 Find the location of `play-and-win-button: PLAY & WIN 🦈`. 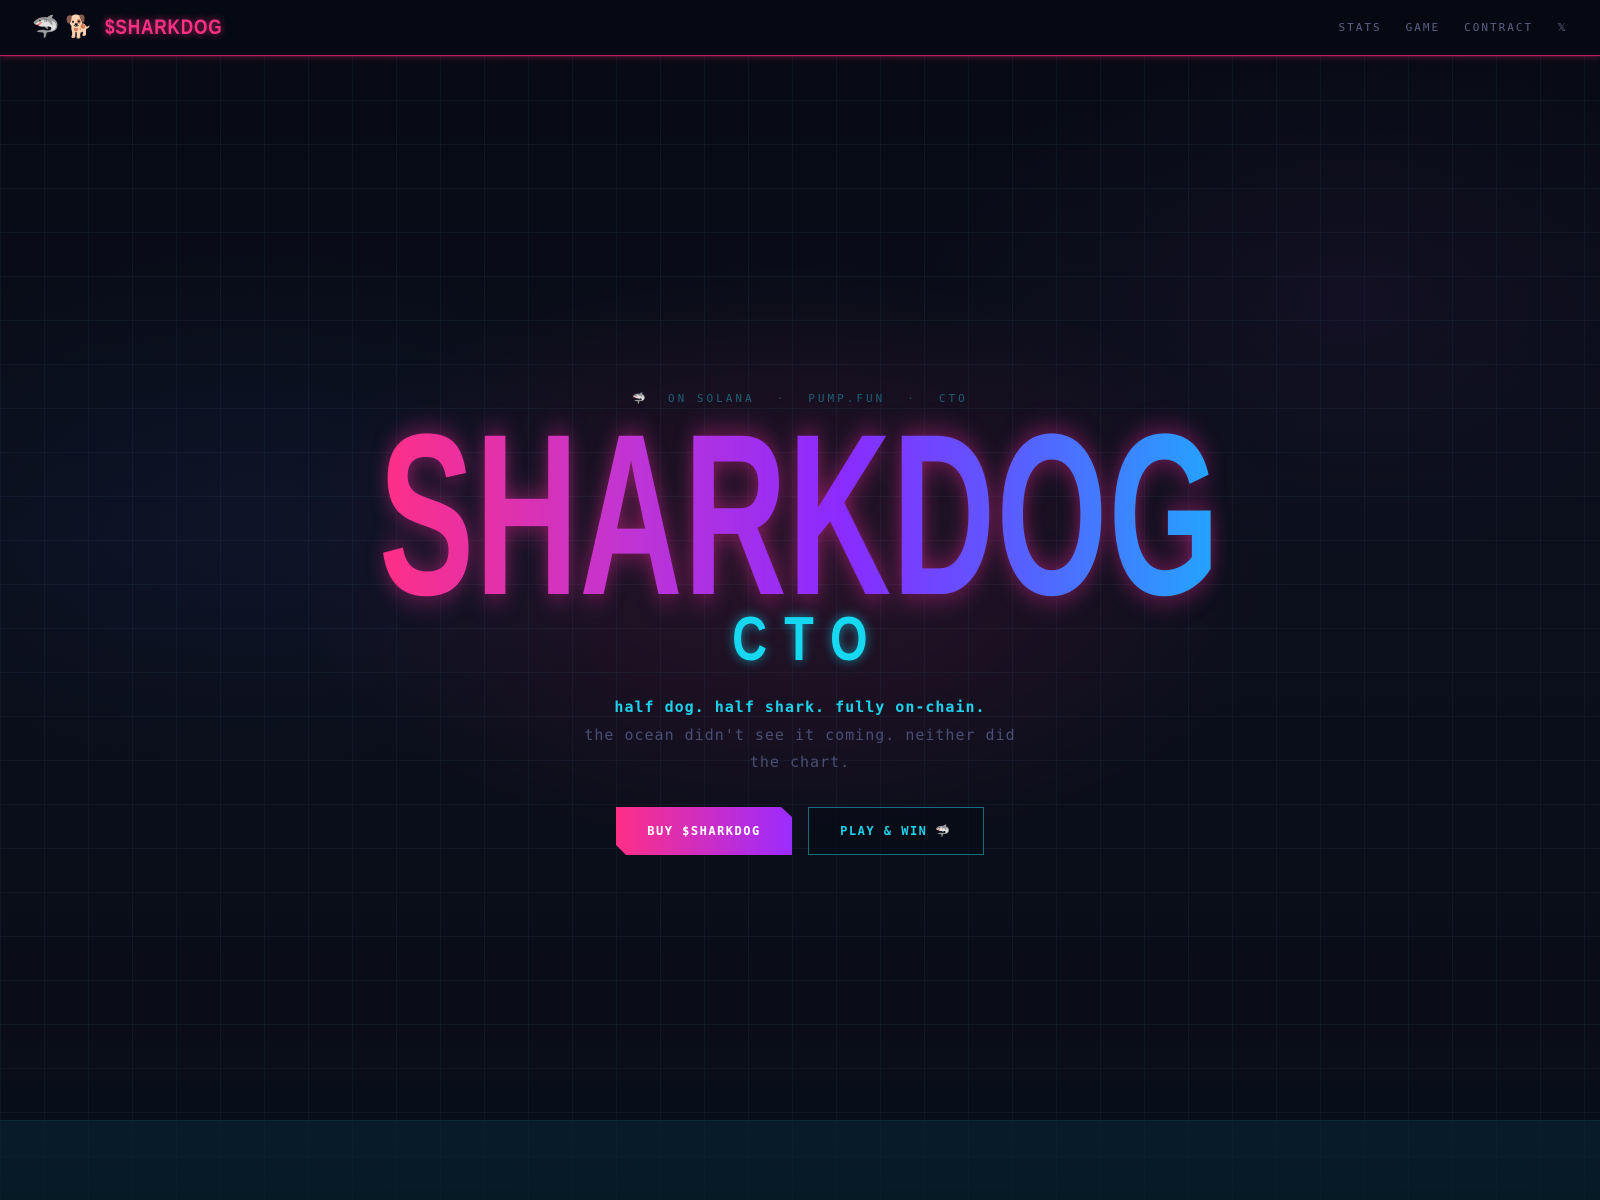

play-and-win-button: PLAY & WIN 🦈 is located at coordinates (896, 831).